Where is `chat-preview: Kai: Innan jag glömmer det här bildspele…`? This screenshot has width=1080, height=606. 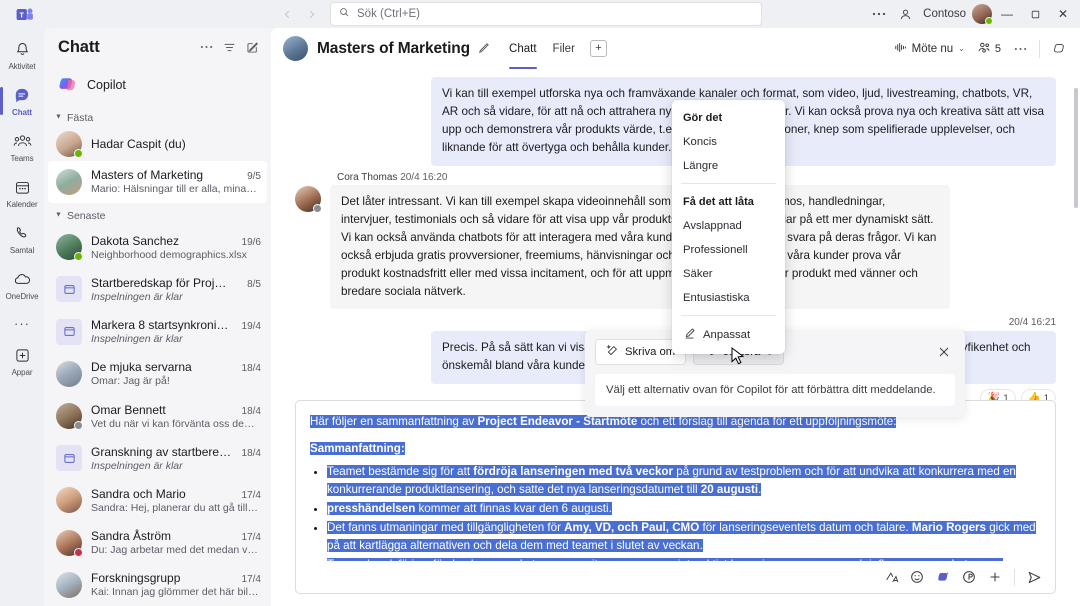 chat-preview: Kai: Innan jag glömmer det här bildspele… is located at coordinates (175, 592).